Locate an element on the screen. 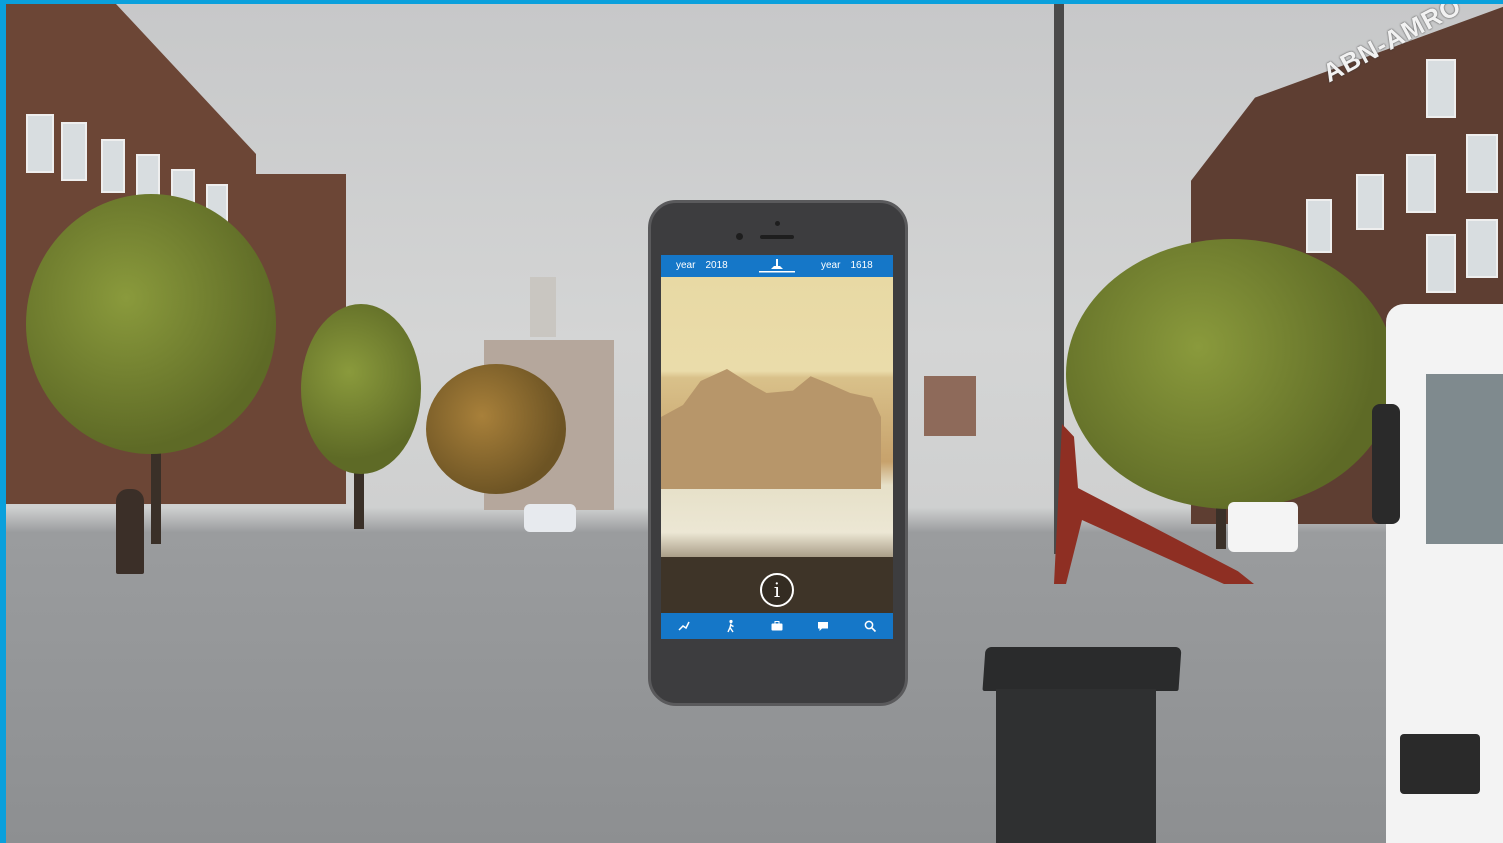 This screenshot has width=1503, height=843. app-logo-icon is located at coordinates (777, 266).